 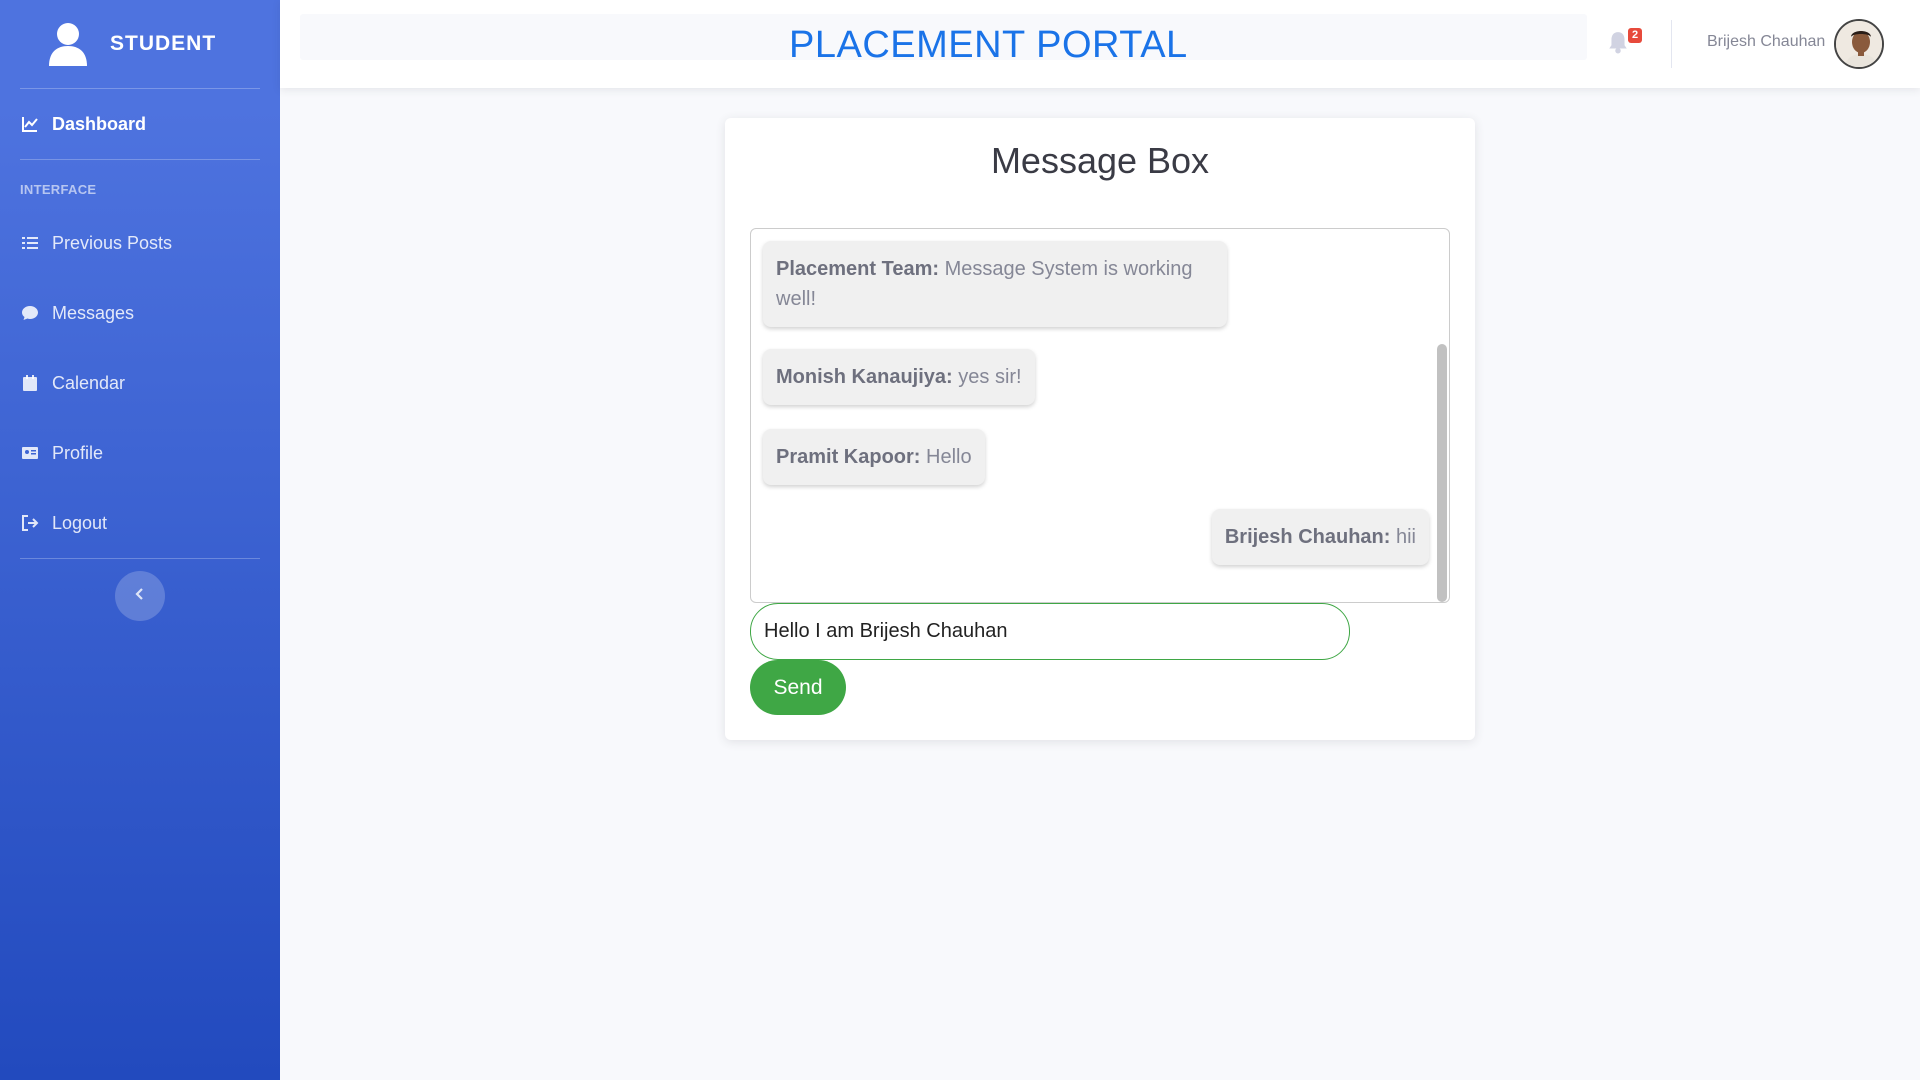 I want to click on id-card-icon, so click(x=30, y=453).